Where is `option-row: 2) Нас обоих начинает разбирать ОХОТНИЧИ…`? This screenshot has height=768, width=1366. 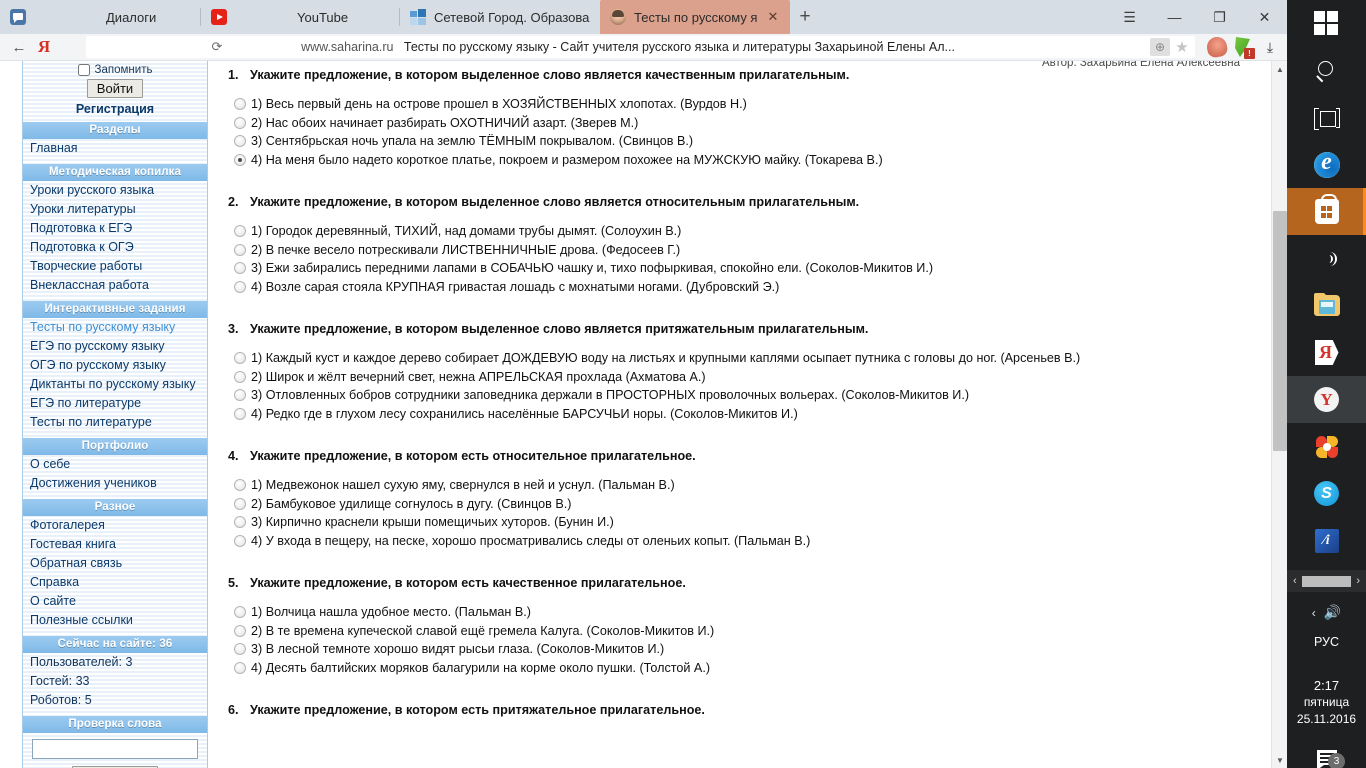
option-row: 2) Нас обоих начинает разбирать ОХОТНИЧИ… is located at coordinates (743, 123).